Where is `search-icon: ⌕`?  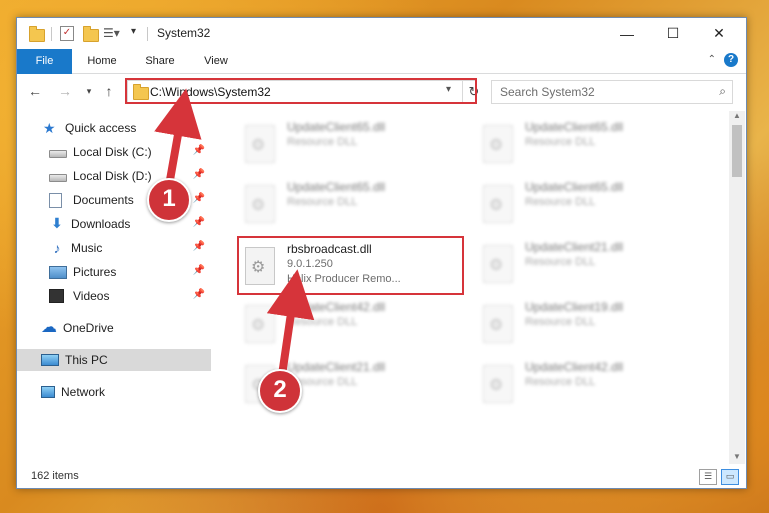
search-icon: ⌕ is located at coordinates (722, 91).